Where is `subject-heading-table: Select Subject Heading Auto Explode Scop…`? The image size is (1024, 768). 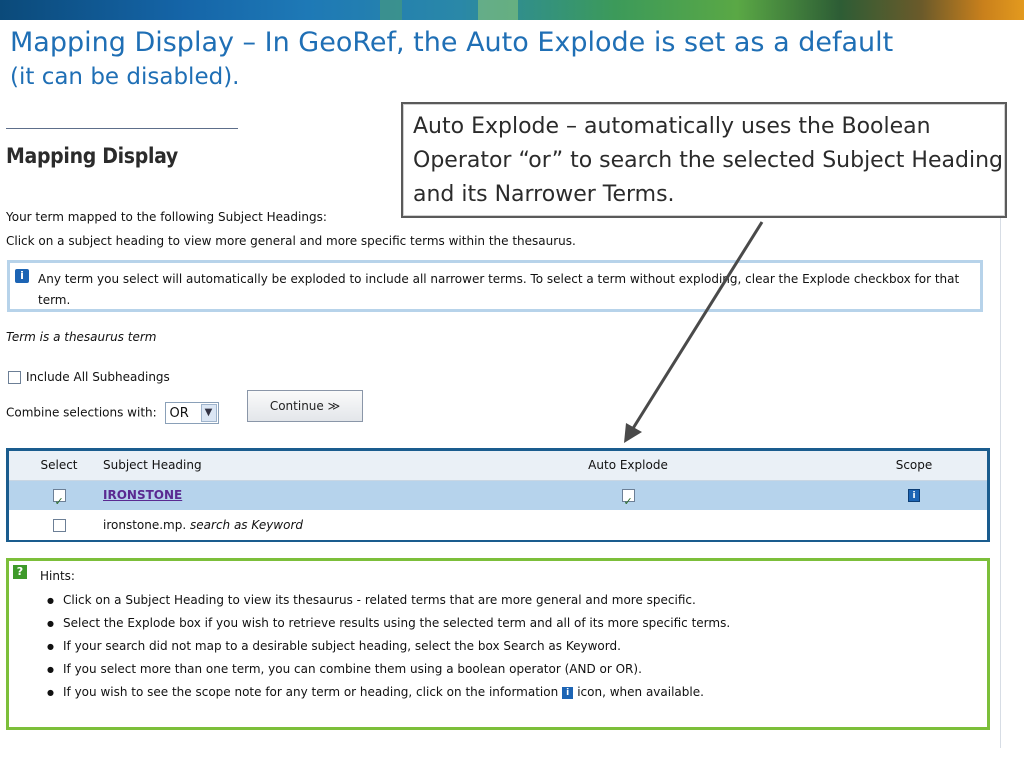 subject-heading-table: Select Subject Heading Auto Explode Scop… is located at coordinates (498, 495).